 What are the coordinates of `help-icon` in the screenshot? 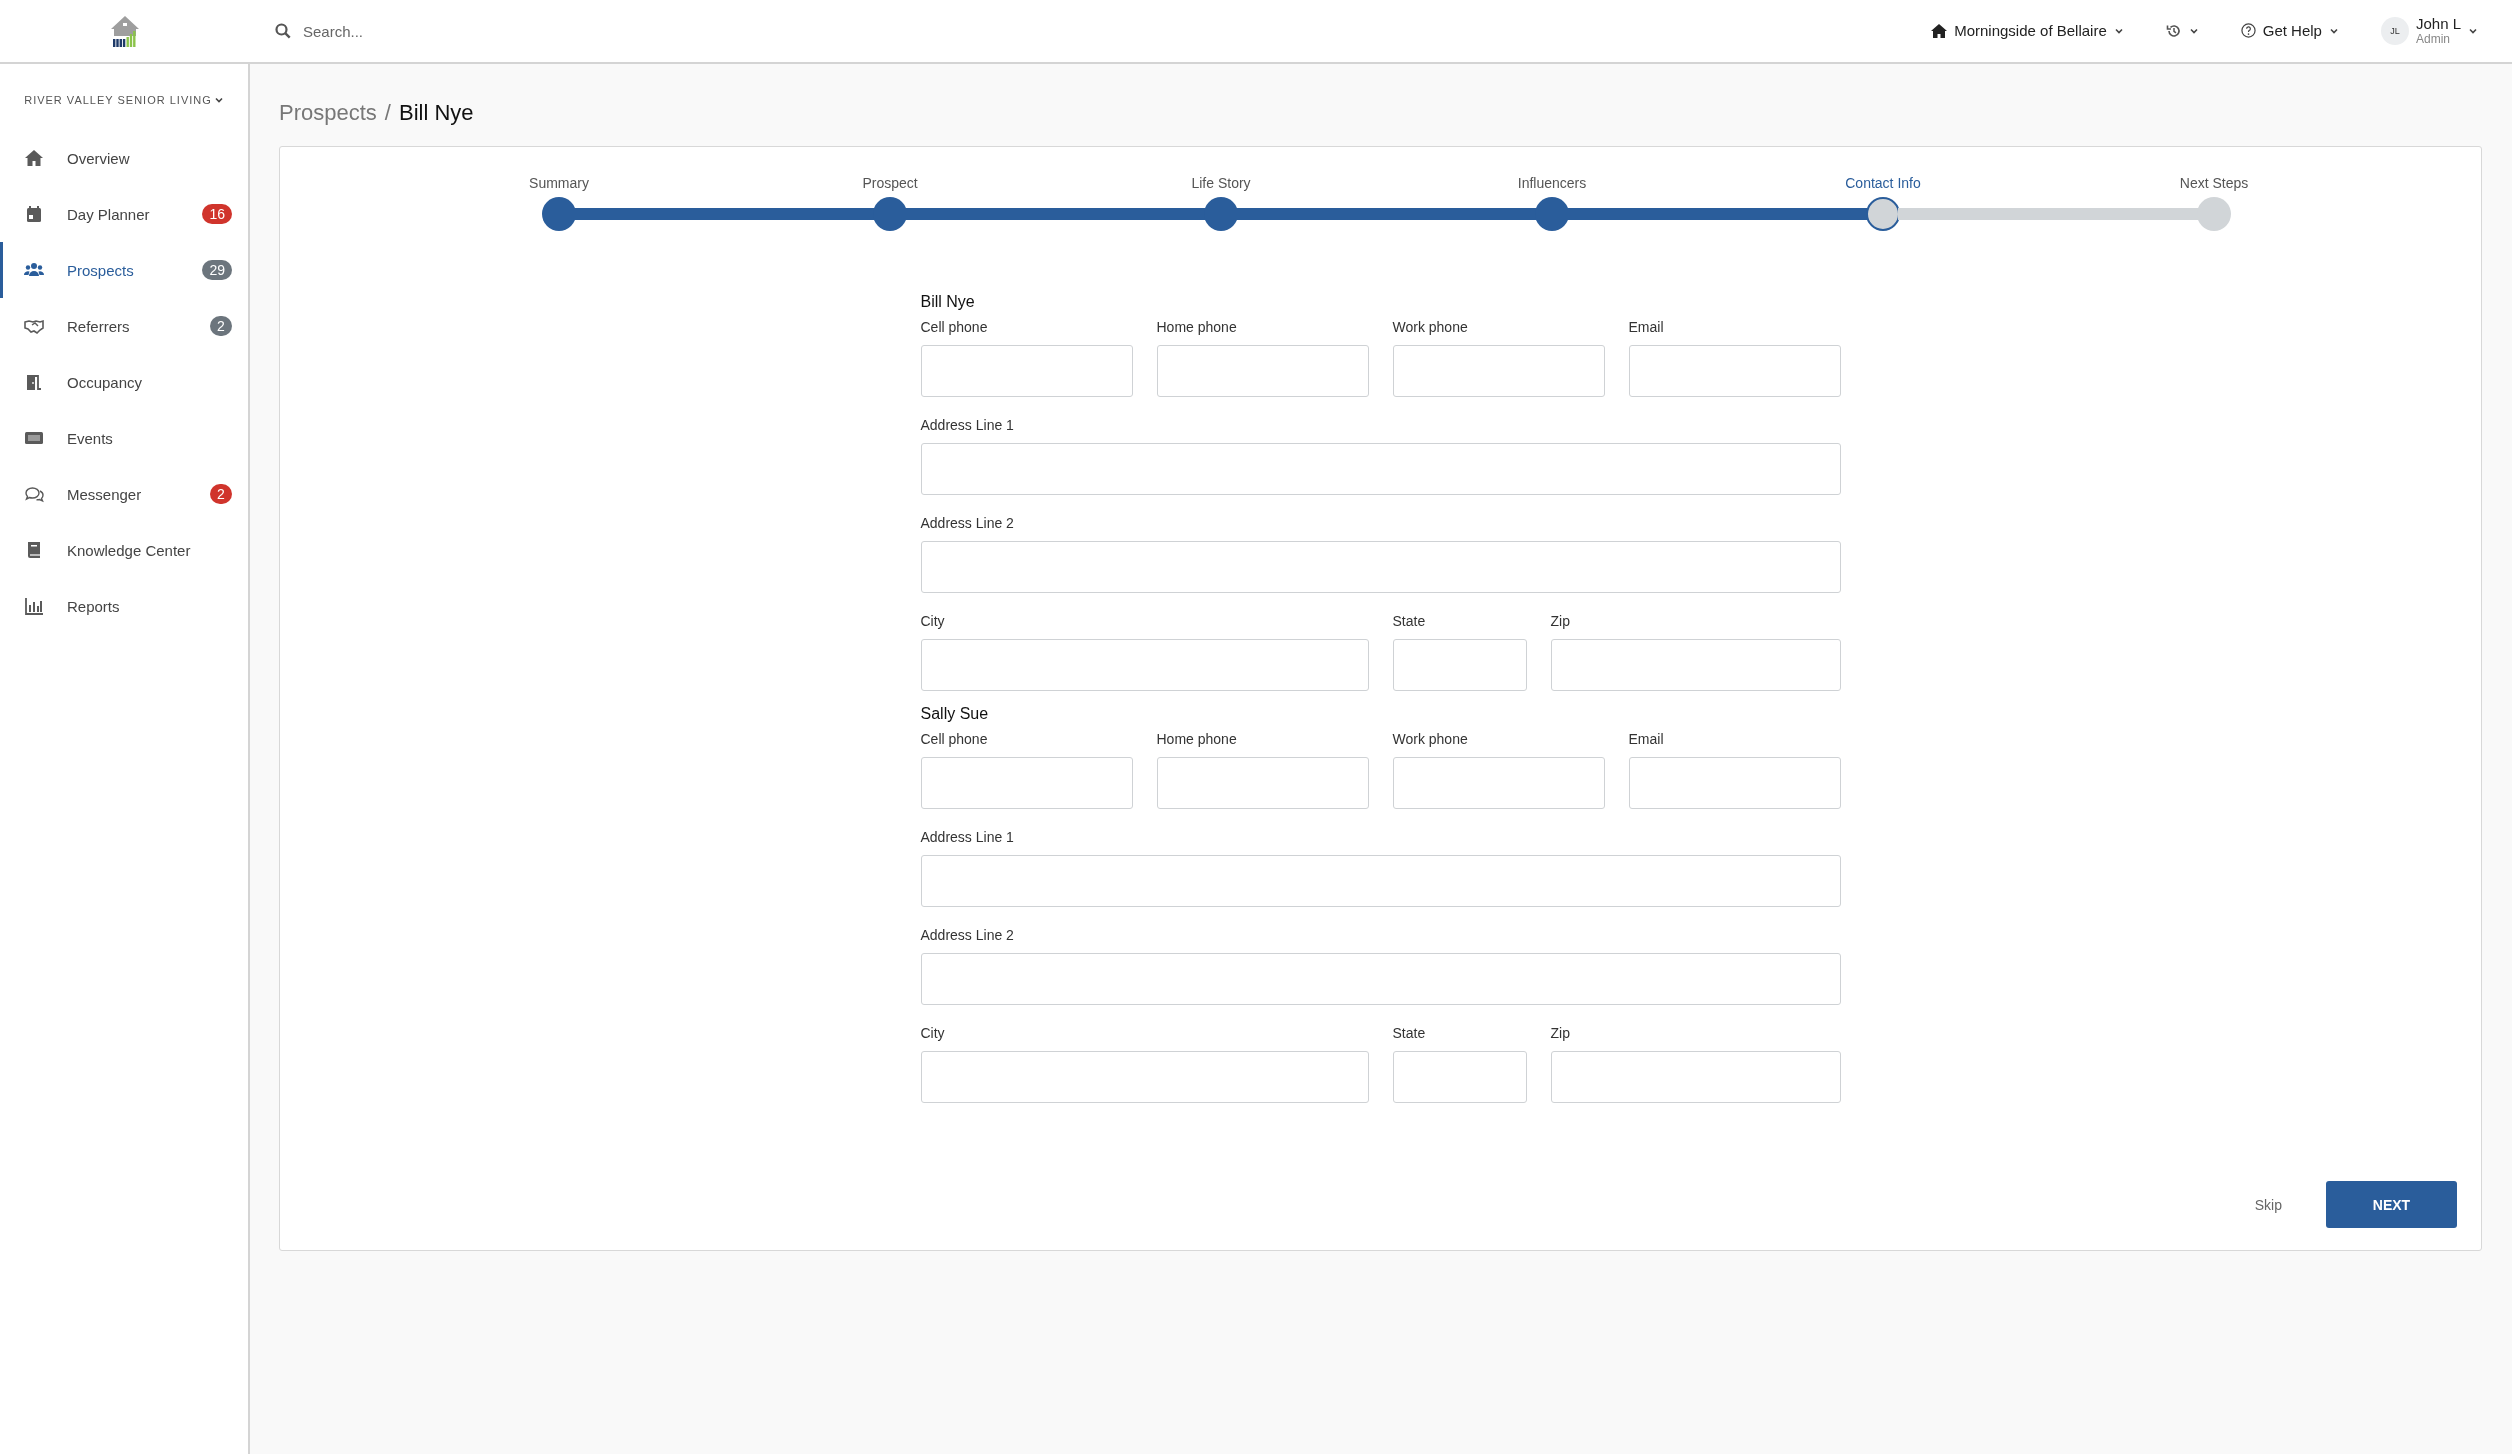 It's located at (2248, 31).